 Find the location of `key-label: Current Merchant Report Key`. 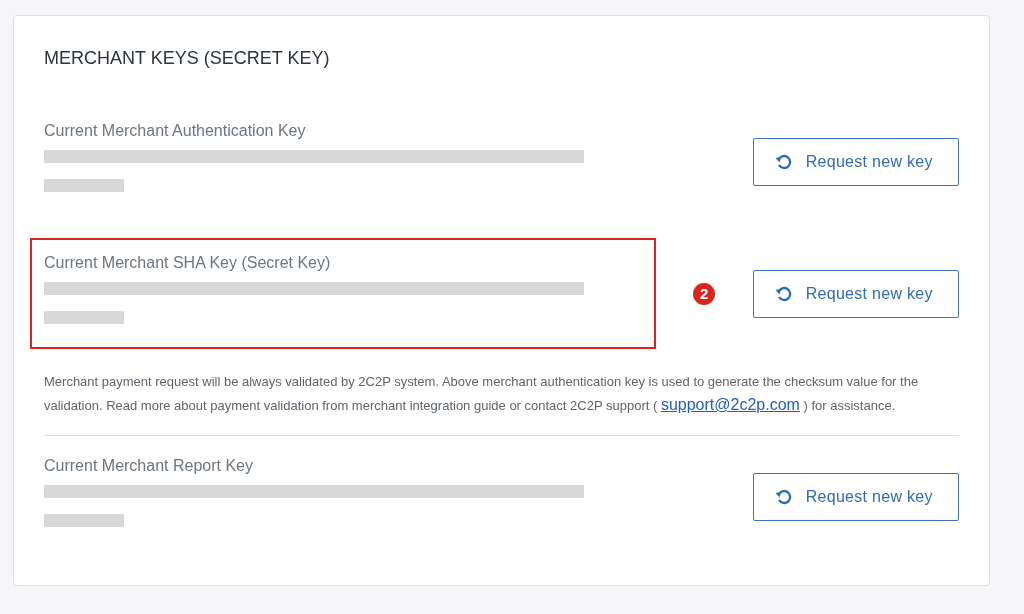

key-label: Current Merchant Report Key is located at coordinates (149, 466).